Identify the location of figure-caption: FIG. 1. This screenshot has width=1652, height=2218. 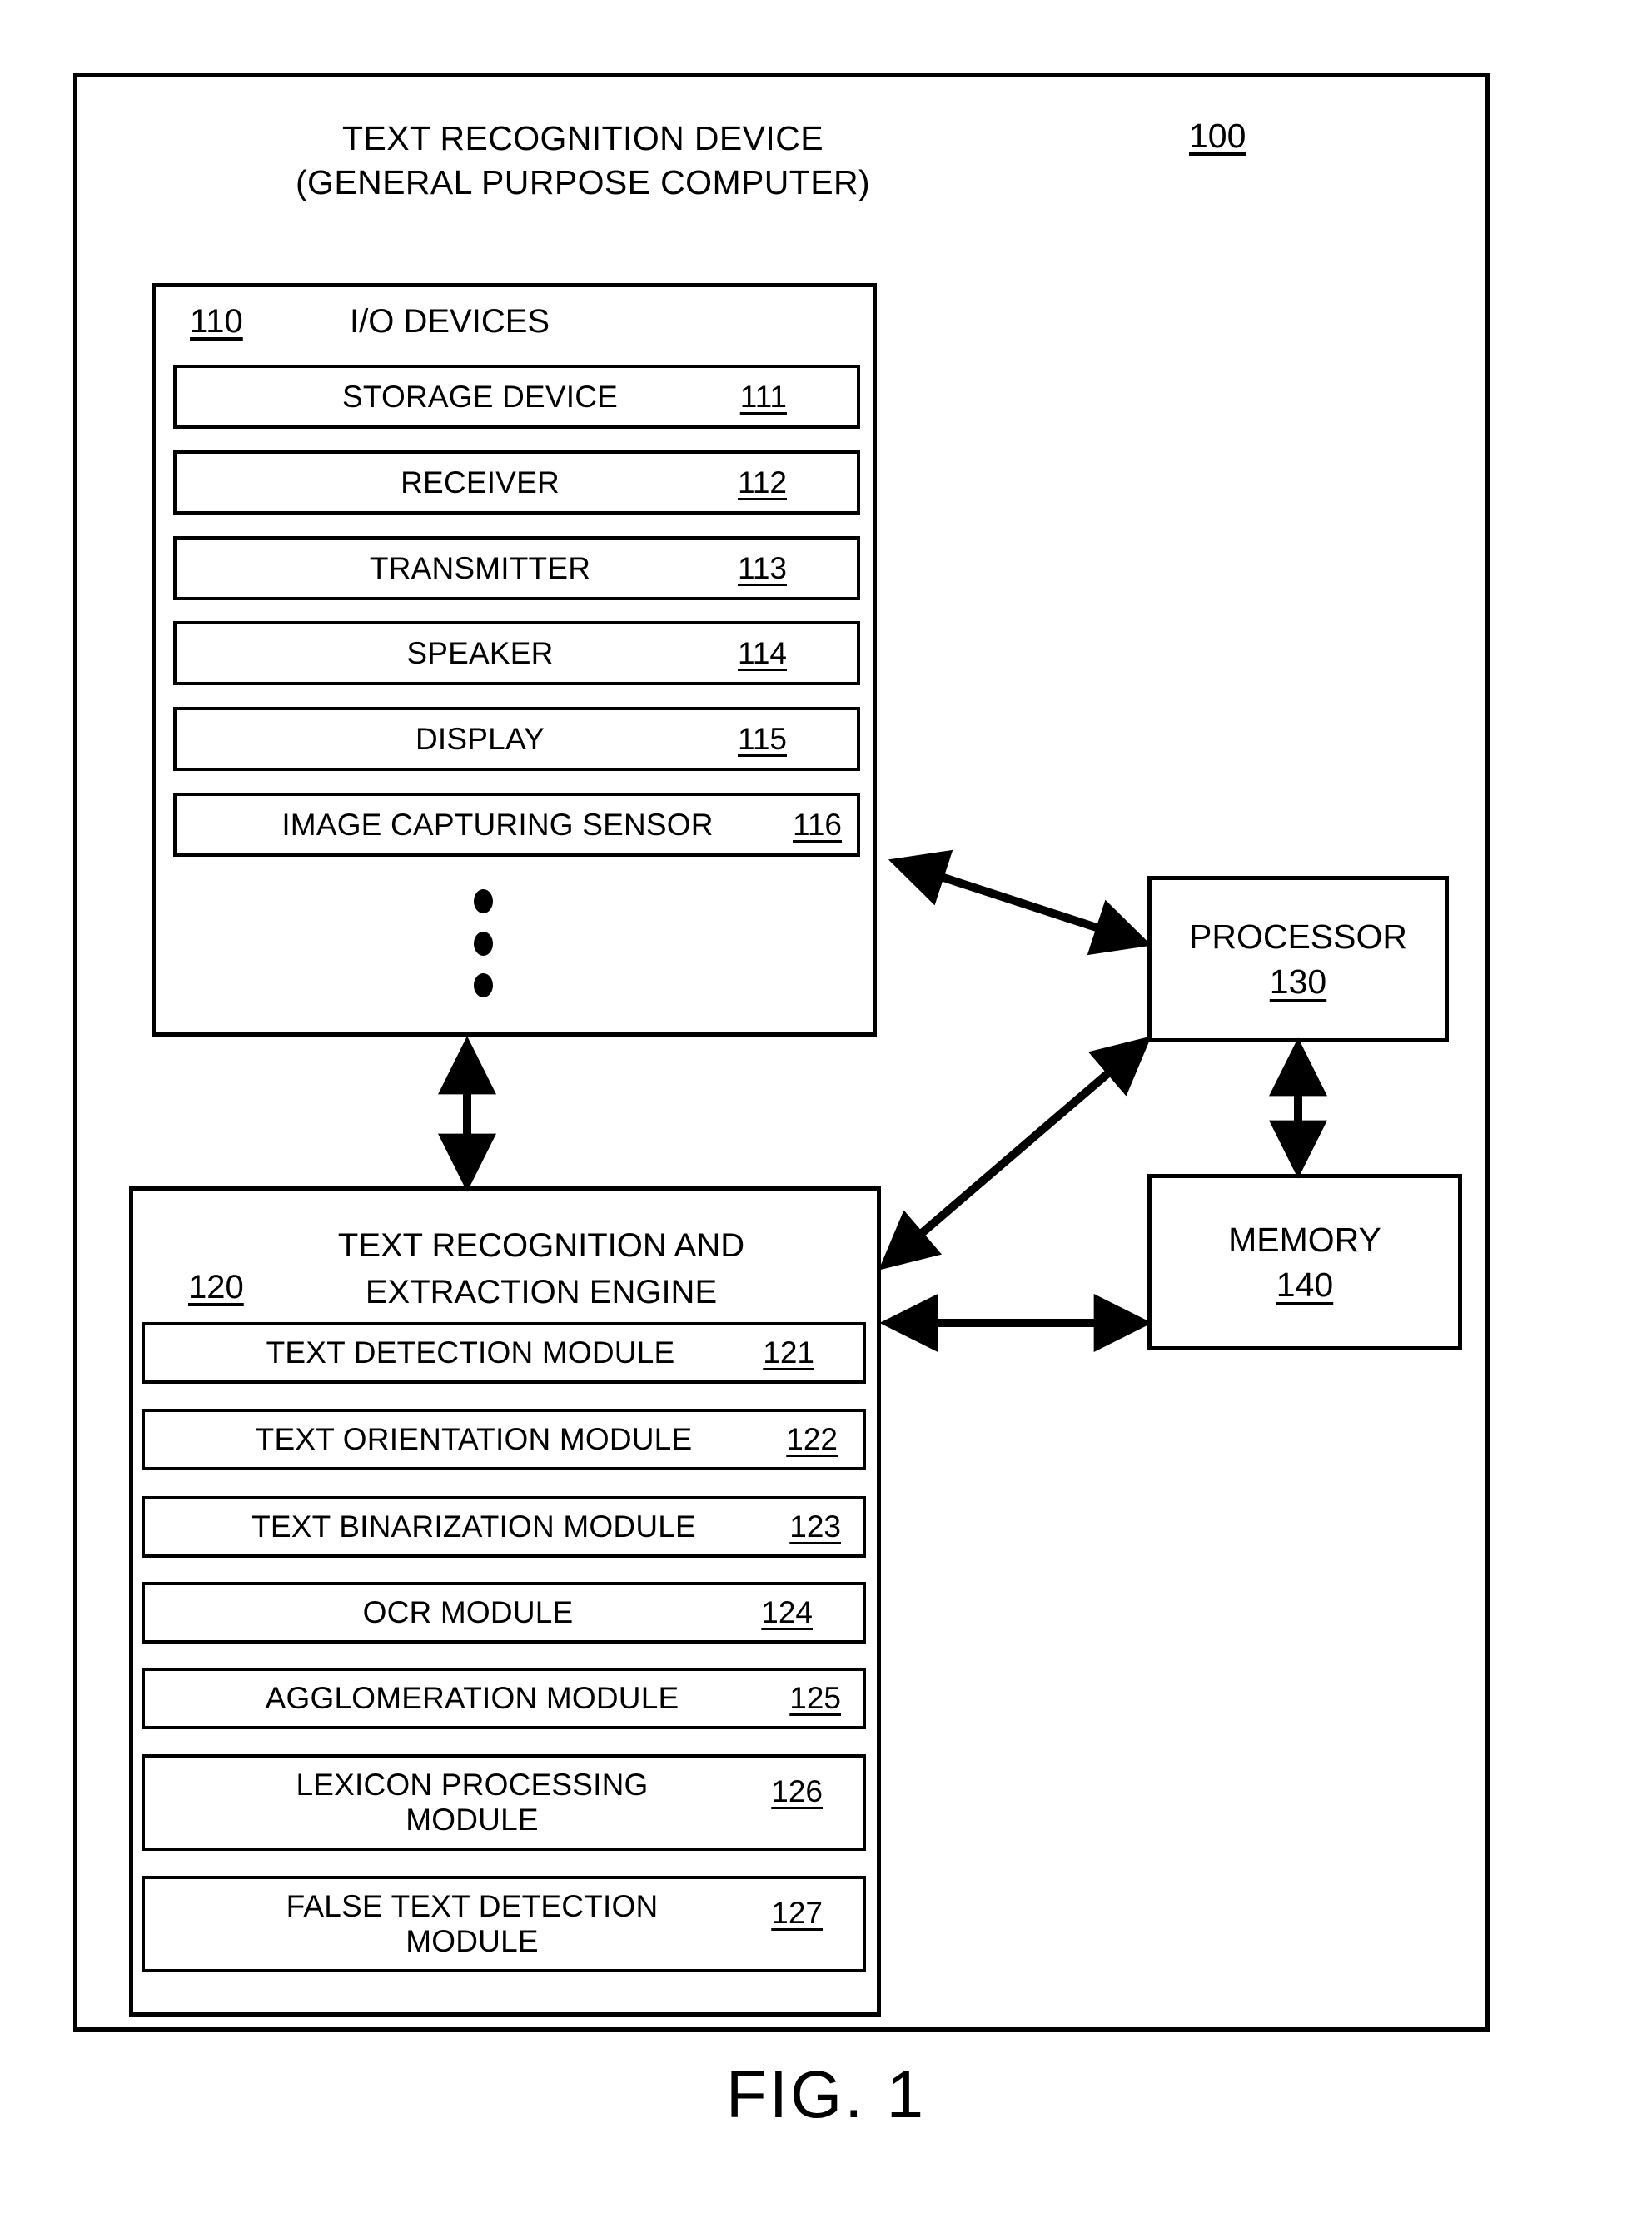
(826, 2094).